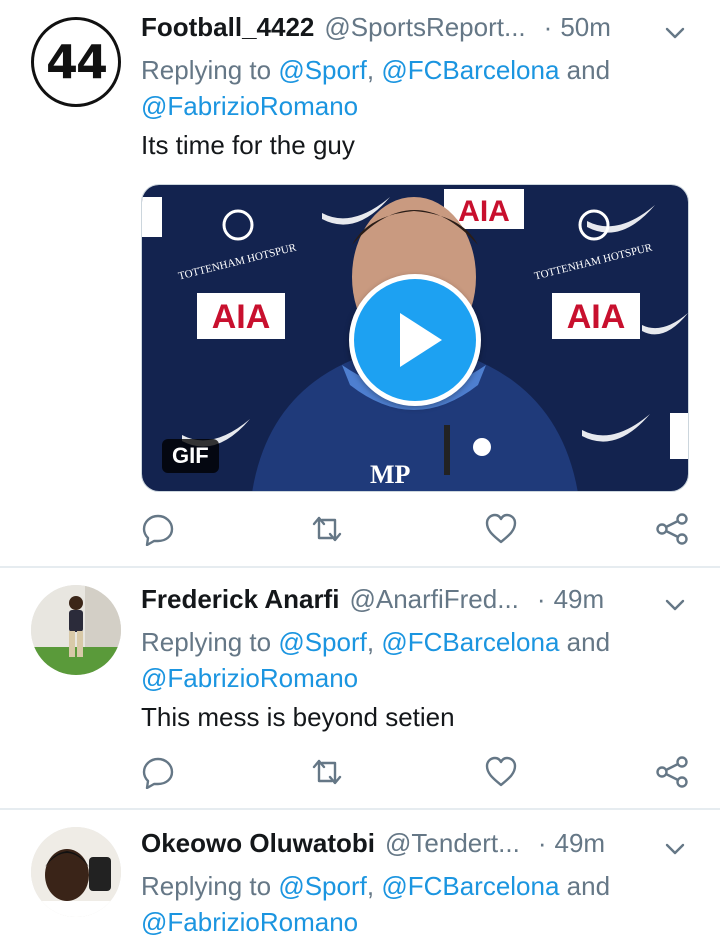 The height and width of the screenshot is (935, 720). I want to click on user-name: Frederick Anarfi, so click(240, 599).